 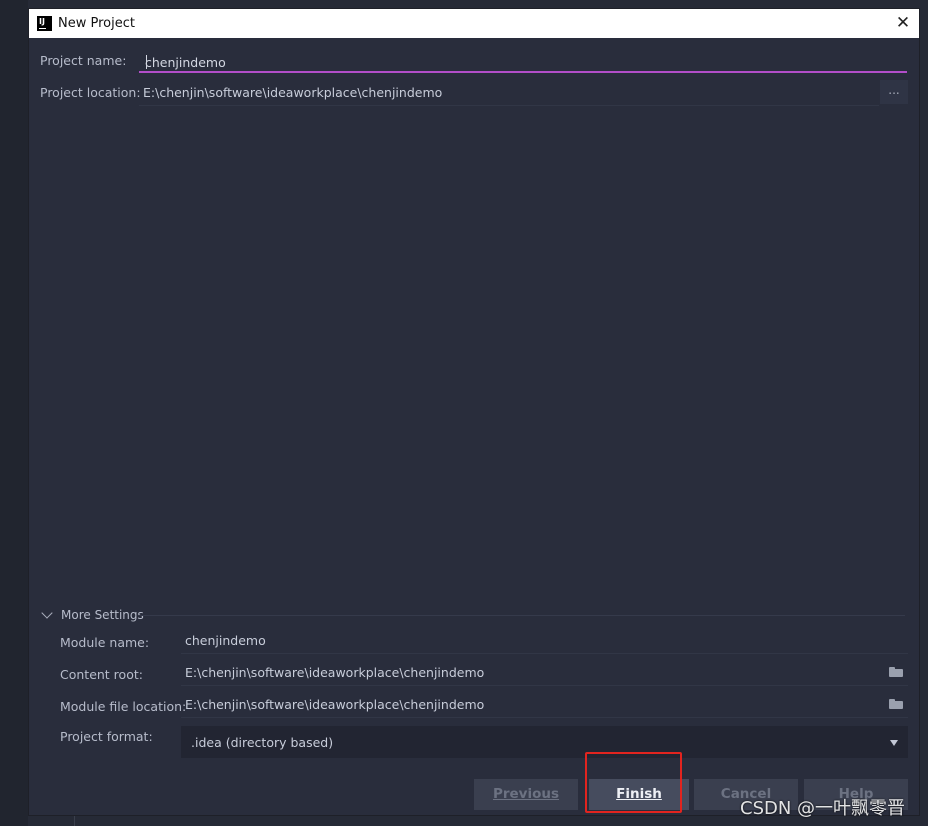 I want to click on project-format-label: Project format:, so click(x=106, y=736).